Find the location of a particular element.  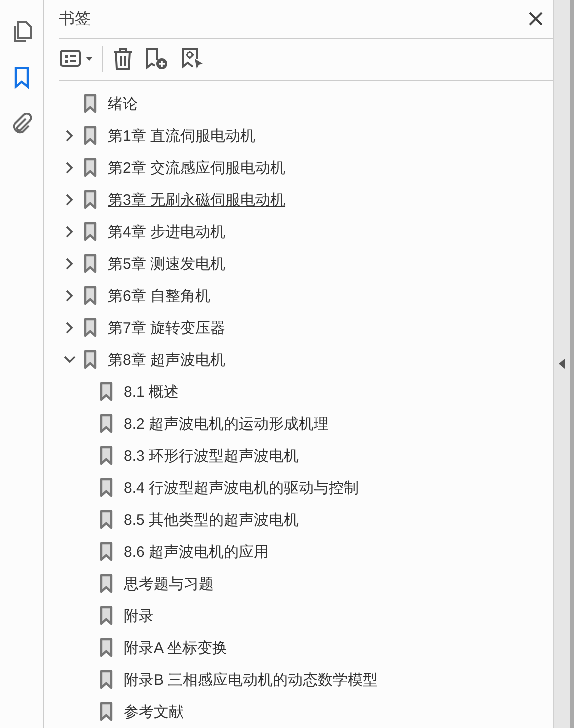

collapse-arrow-icon is located at coordinates (562, 364).